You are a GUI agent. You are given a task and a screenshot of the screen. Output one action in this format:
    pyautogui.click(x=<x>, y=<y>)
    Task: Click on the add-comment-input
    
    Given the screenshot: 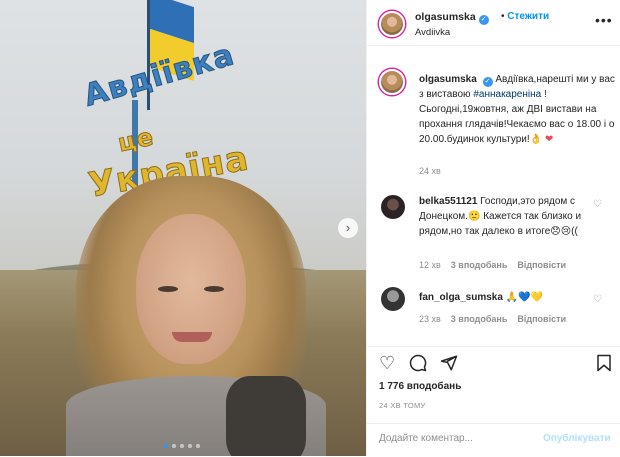 What is the action you would take?
    pyautogui.click(x=459, y=438)
    